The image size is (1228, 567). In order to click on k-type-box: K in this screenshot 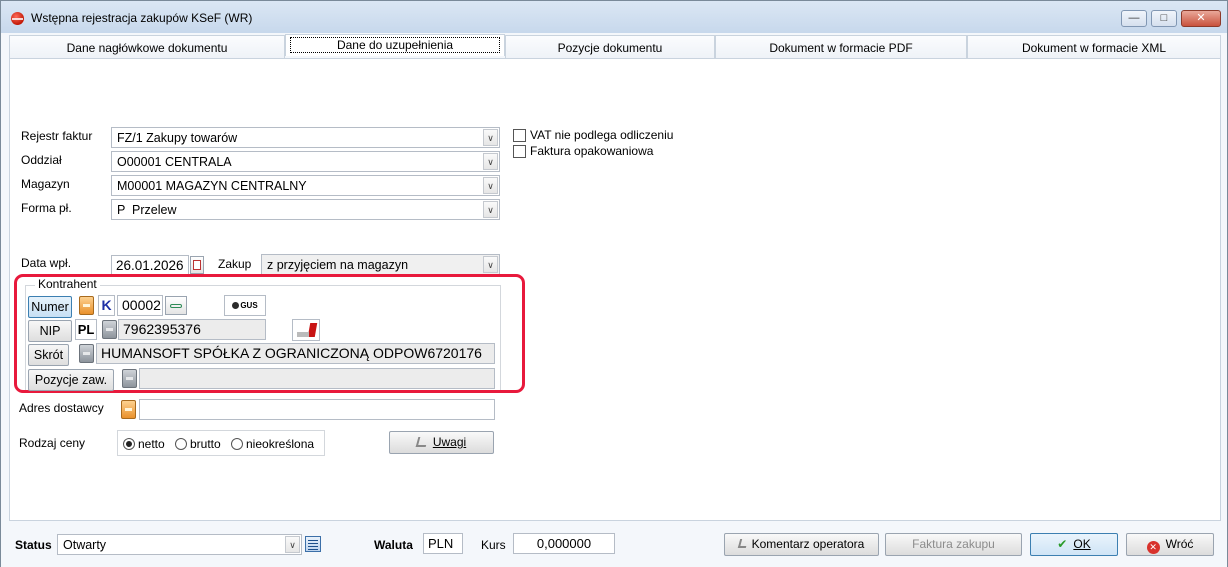, I will do `click(106, 305)`.